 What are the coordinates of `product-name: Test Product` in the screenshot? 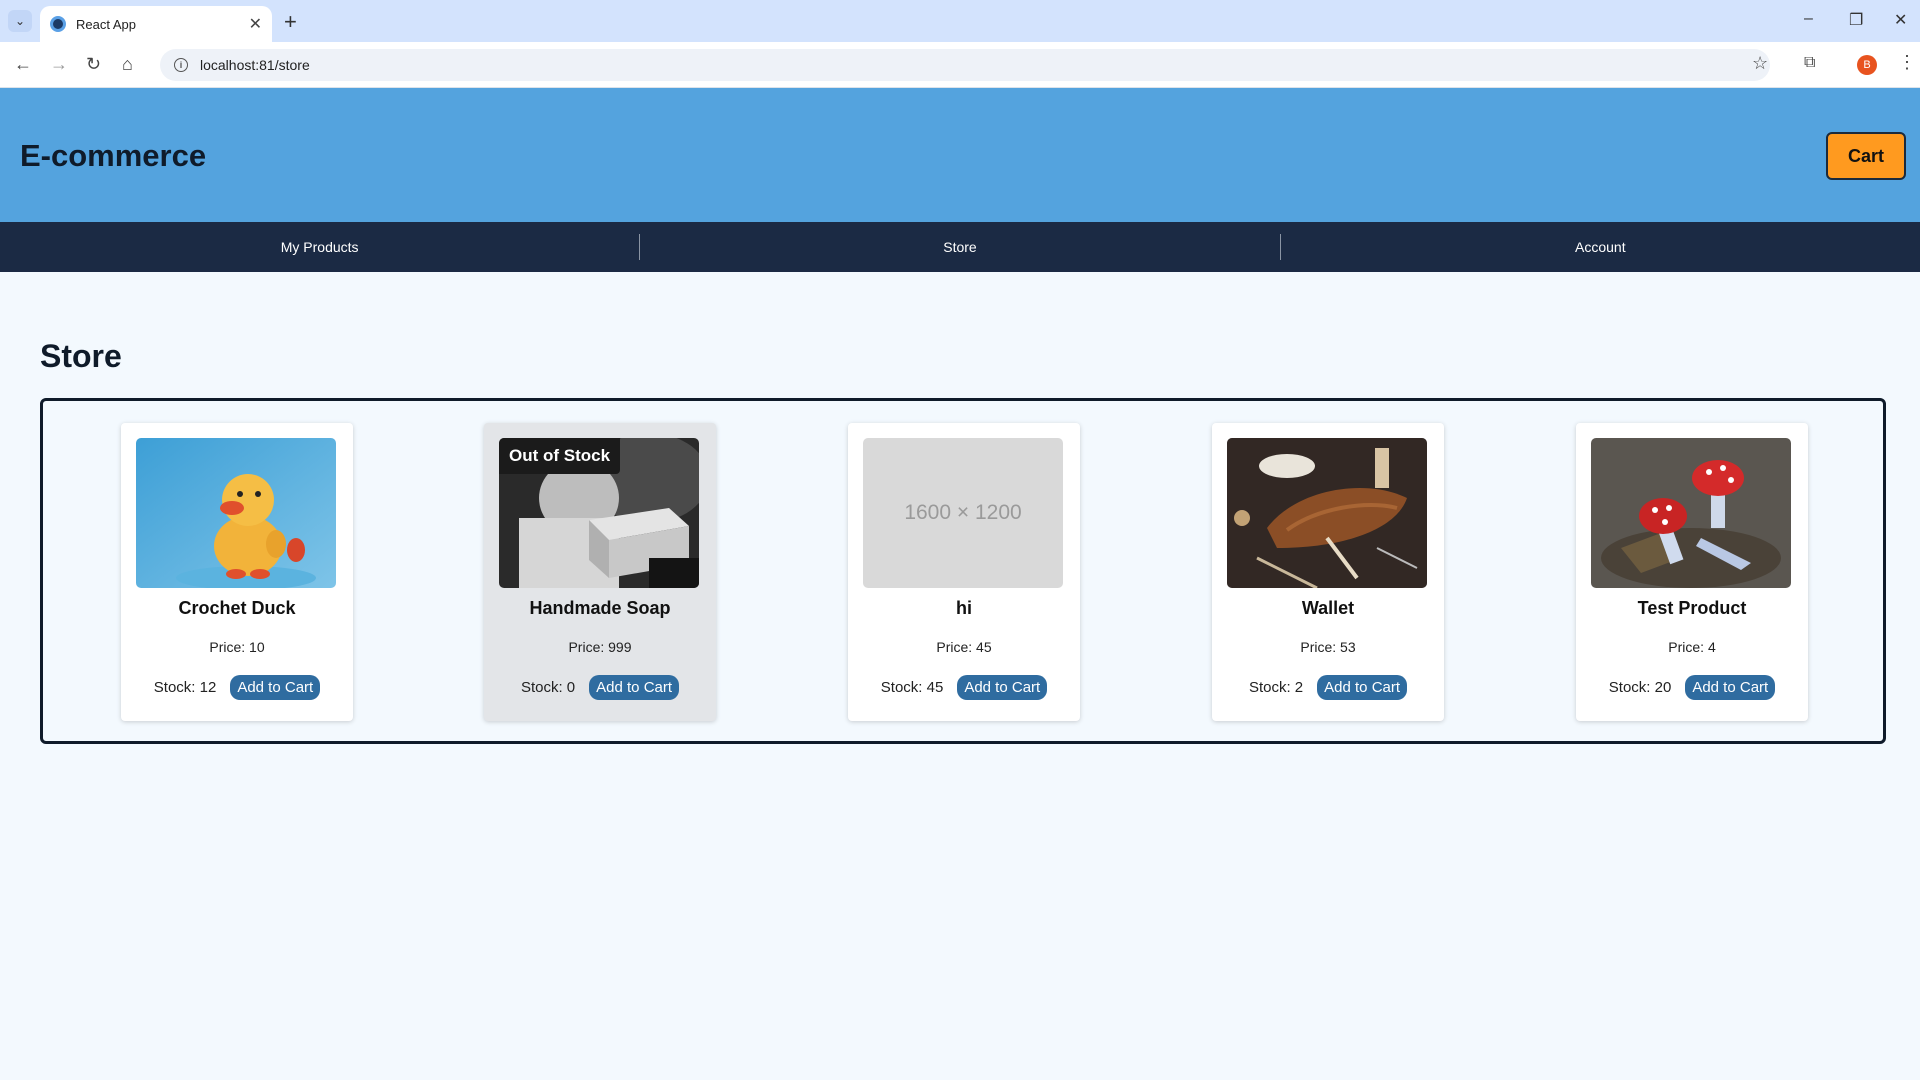 It's located at (1692, 608).